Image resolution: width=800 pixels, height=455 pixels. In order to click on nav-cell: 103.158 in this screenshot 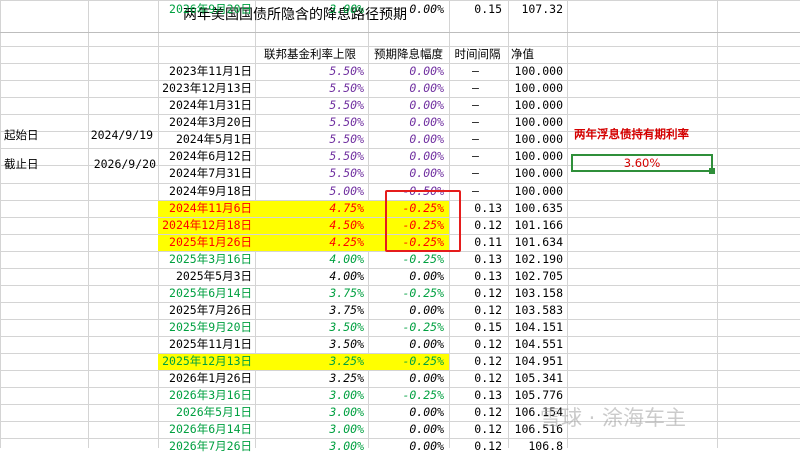, I will do `click(535, 293)`.